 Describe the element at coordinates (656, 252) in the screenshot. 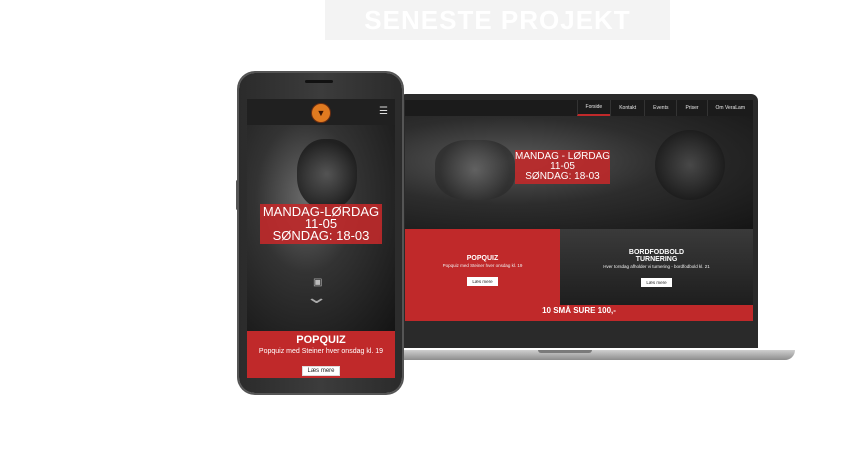

I see `laptop-card-bordfodbold-title-1: BORDFODBOLD` at that location.